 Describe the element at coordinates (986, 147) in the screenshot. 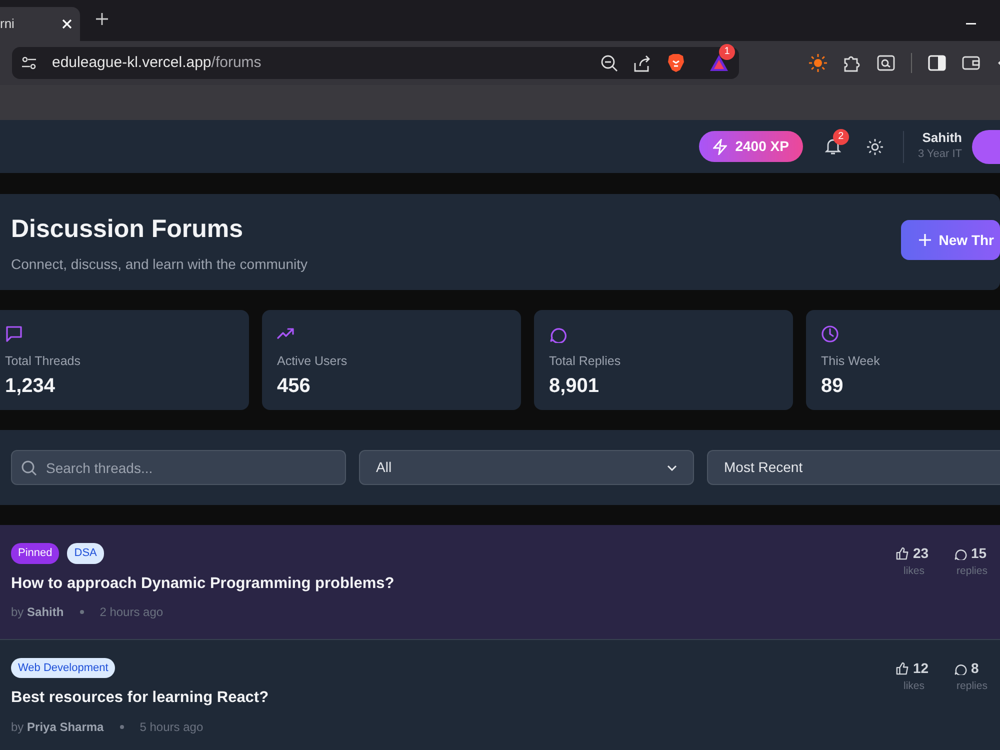

I see `user-avatar` at that location.